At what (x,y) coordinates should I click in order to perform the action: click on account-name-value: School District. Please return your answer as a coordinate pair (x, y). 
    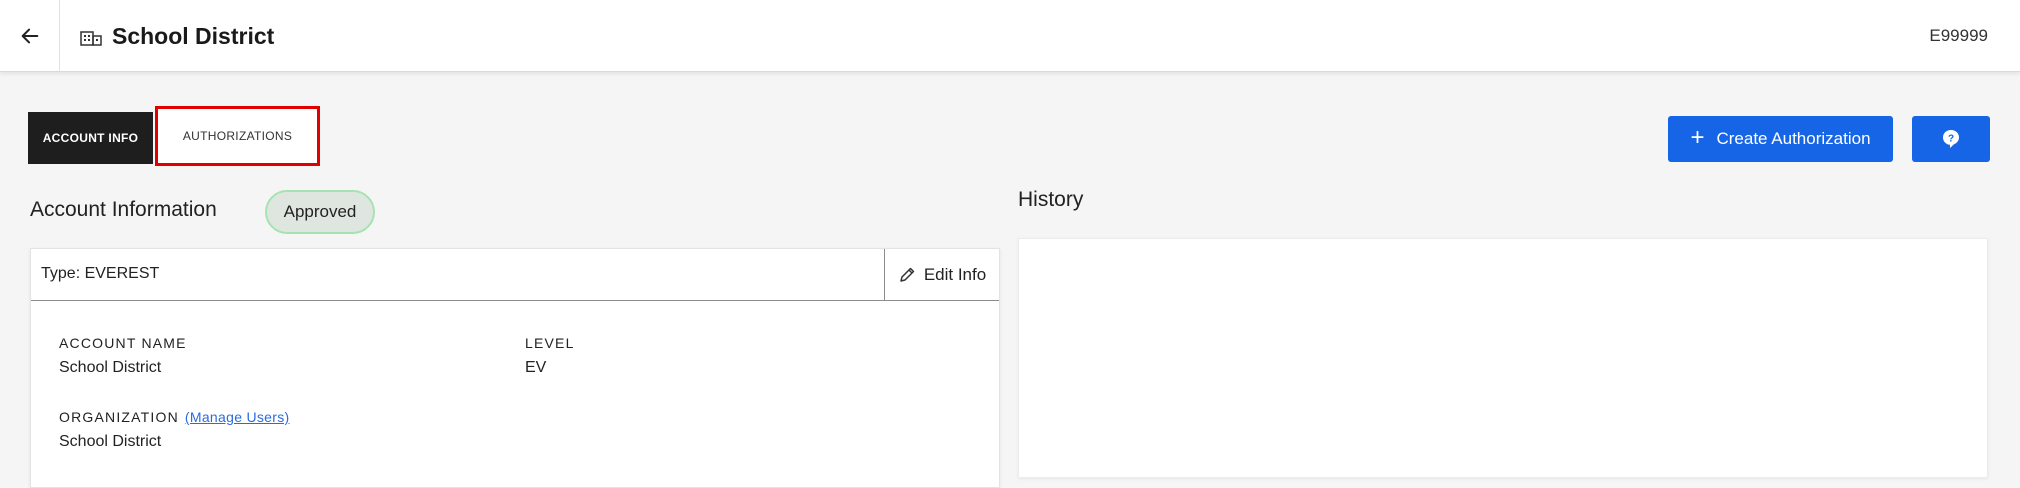
    Looking at the image, I should click on (110, 367).